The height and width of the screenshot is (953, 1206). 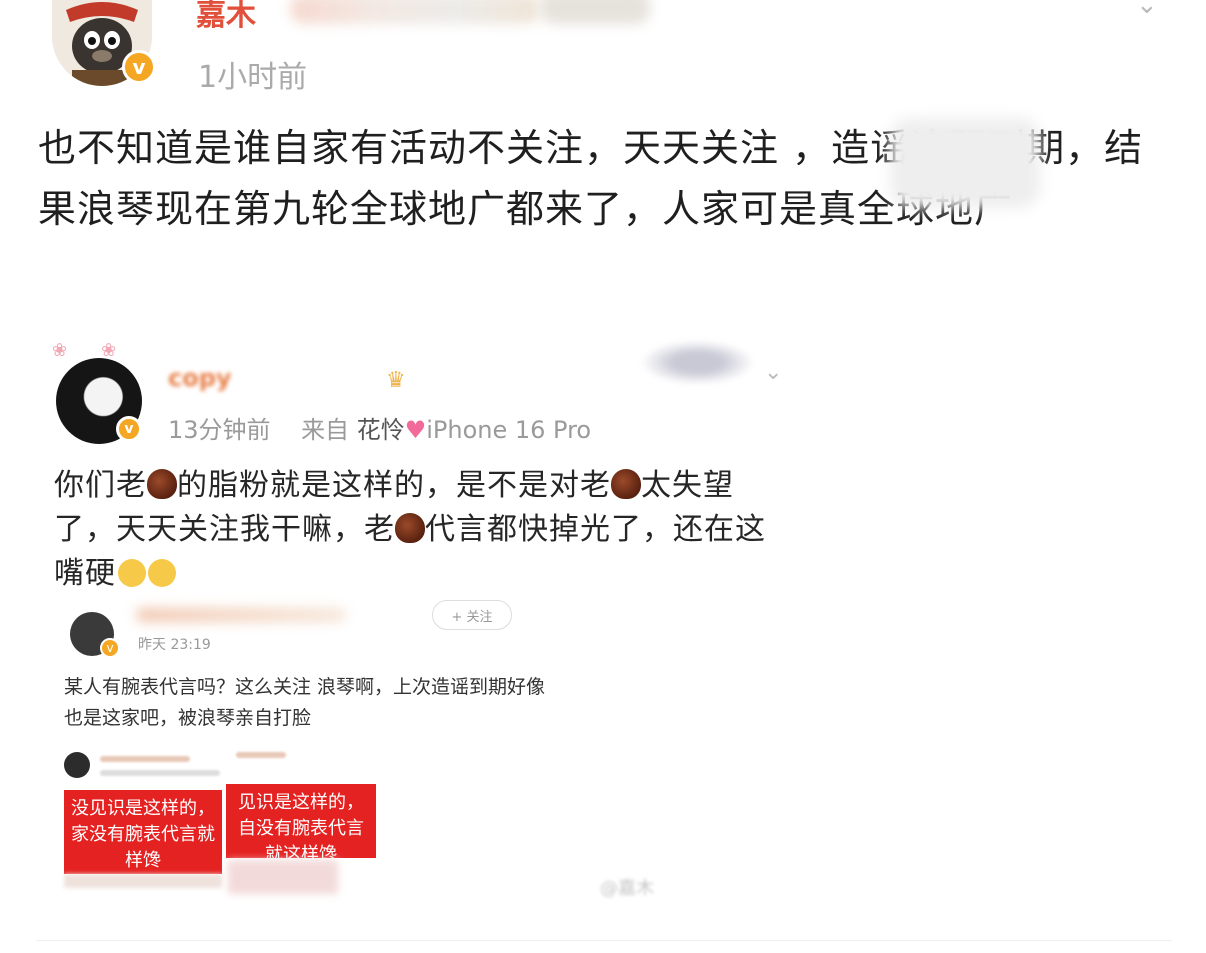 What do you see at coordinates (174, 645) in the screenshot?
I see `nested-time: 昨天 23:19` at bounding box center [174, 645].